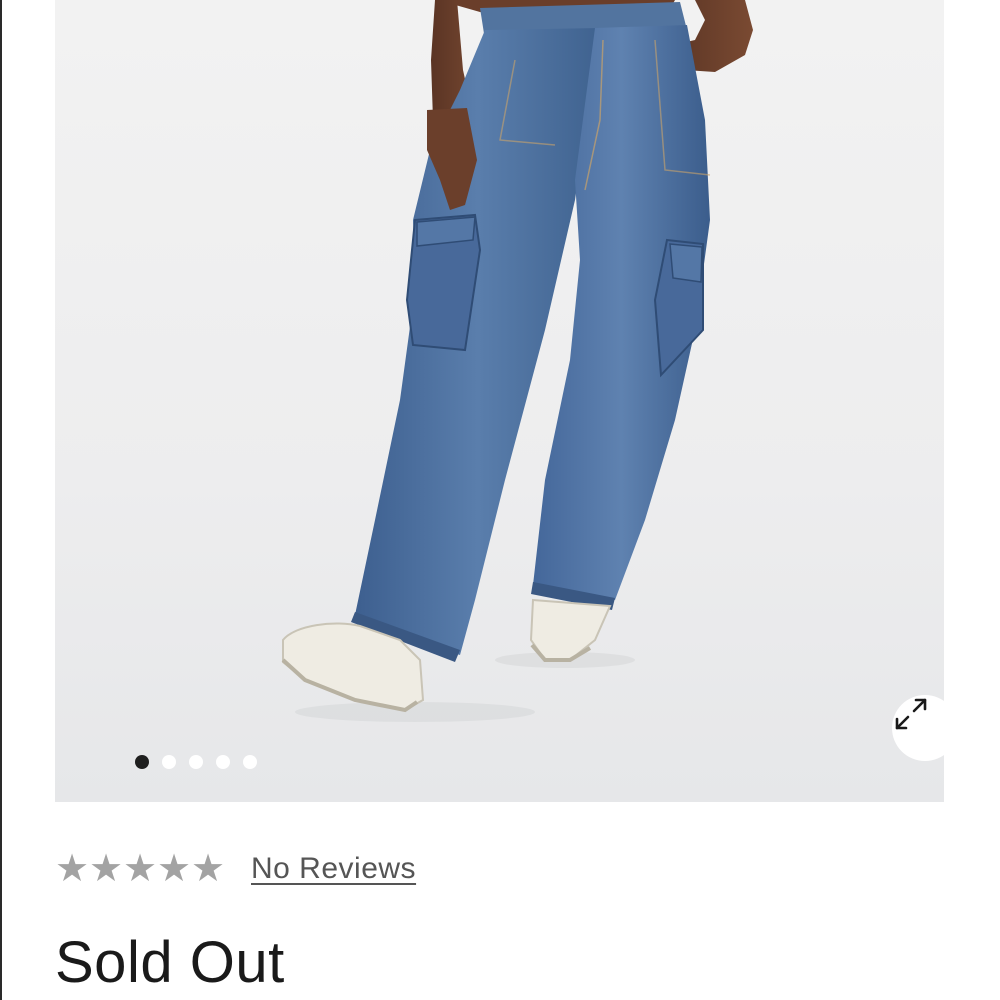  What do you see at coordinates (1, 500) in the screenshot?
I see `left-border` at bounding box center [1, 500].